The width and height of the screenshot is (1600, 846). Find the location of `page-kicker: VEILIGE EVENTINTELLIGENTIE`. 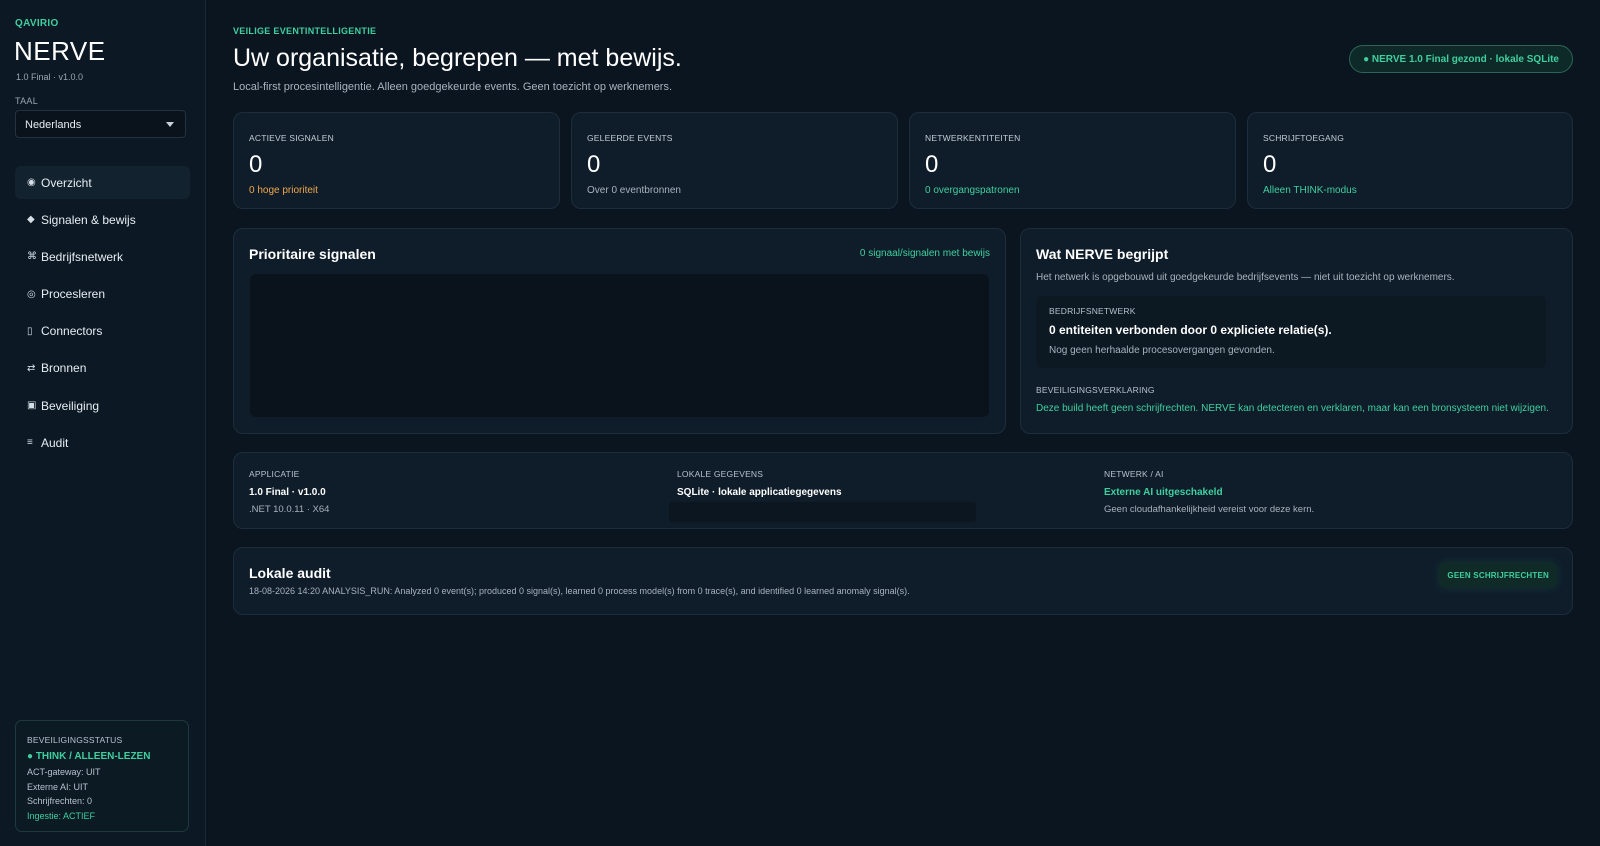

page-kicker: VEILIGE EVENTINTELLIGENTIE is located at coordinates (305, 31).